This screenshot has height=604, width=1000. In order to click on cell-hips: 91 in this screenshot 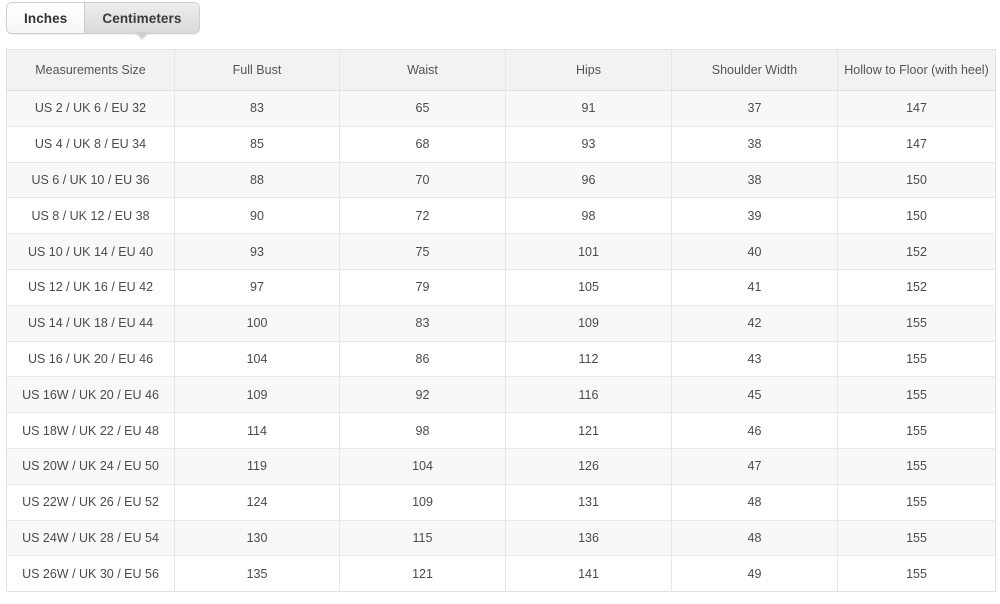, I will do `click(588, 108)`.